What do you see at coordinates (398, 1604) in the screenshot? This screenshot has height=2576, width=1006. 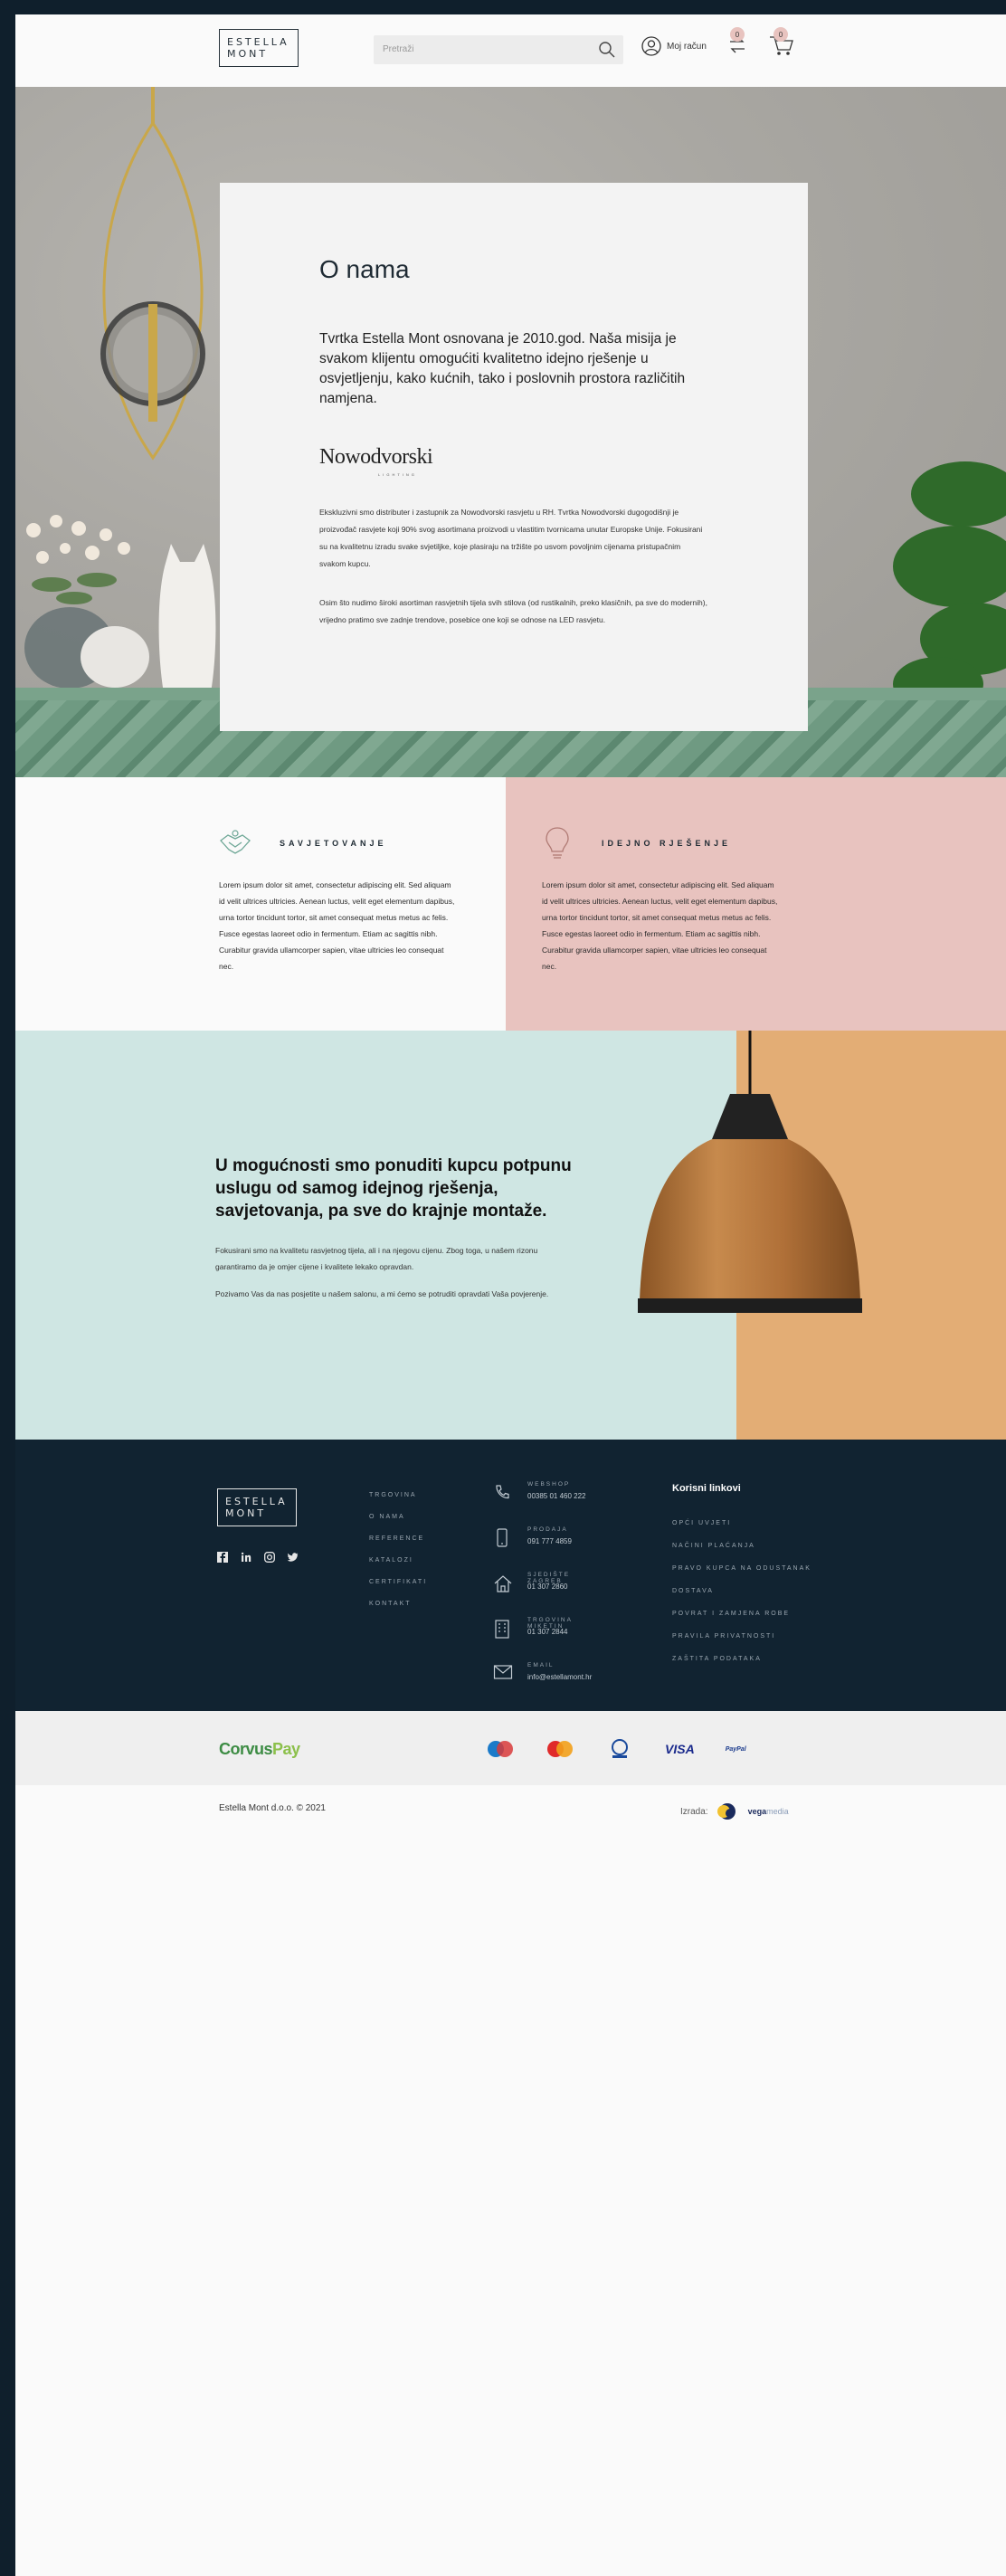 I see `footer-nav-item: KONTAKT` at bounding box center [398, 1604].